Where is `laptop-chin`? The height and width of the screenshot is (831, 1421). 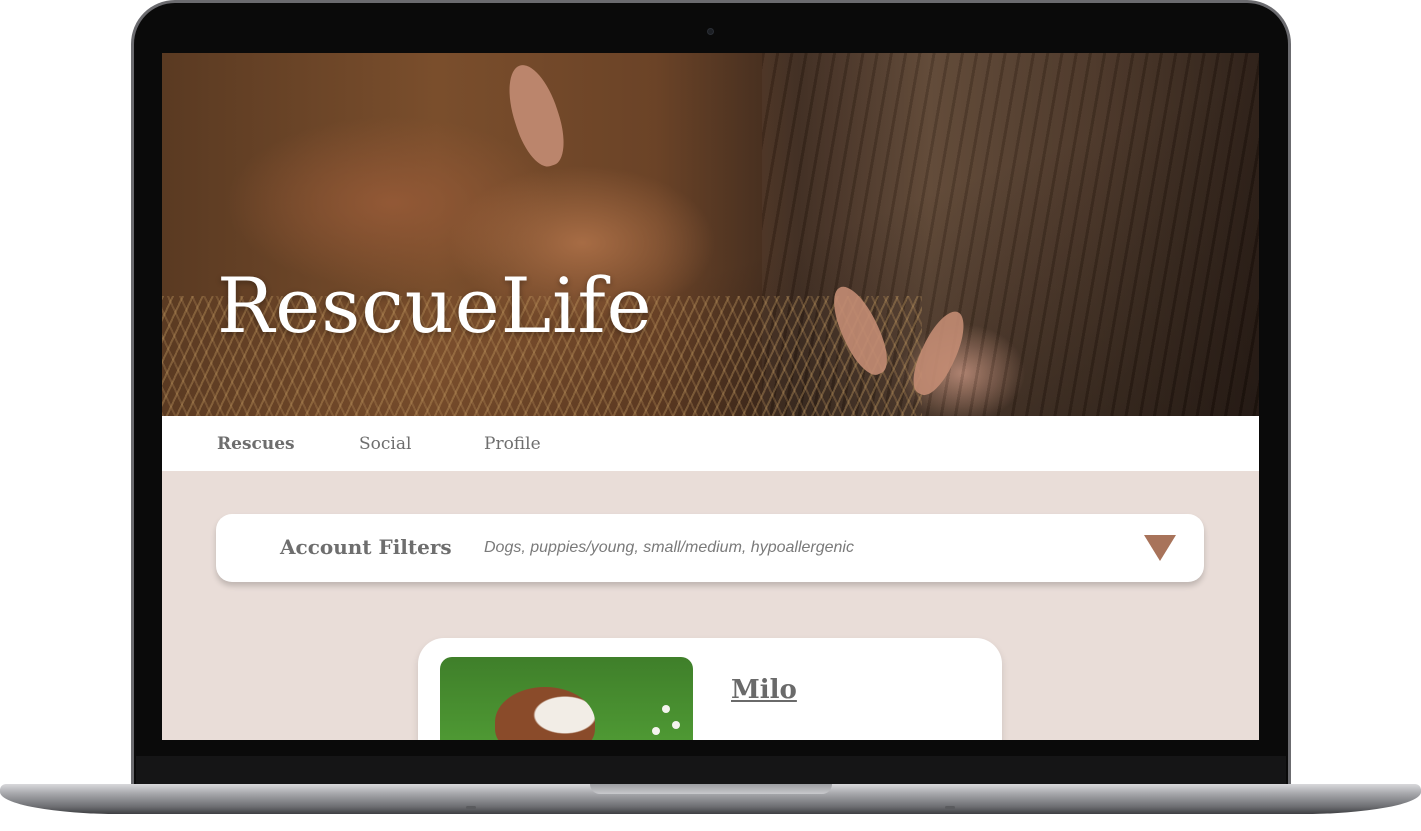 laptop-chin is located at coordinates (711, 771).